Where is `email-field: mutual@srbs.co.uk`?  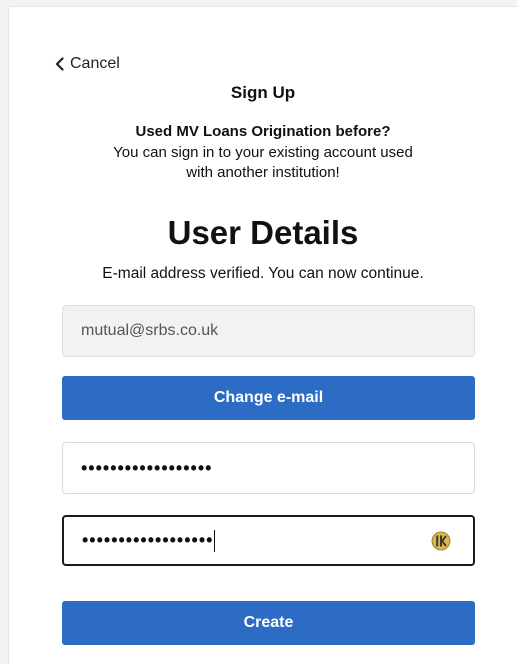
email-field: mutual@srbs.co.uk is located at coordinates (268, 331).